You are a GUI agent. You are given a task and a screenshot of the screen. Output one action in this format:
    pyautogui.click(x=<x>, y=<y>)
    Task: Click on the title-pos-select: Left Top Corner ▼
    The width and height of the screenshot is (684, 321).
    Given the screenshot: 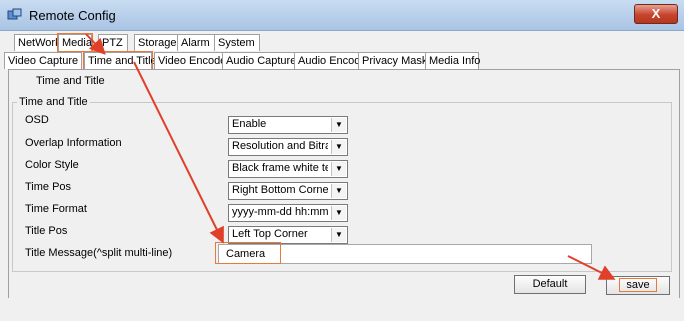 What is the action you would take?
    pyautogui.click(x=288, y=235)
    